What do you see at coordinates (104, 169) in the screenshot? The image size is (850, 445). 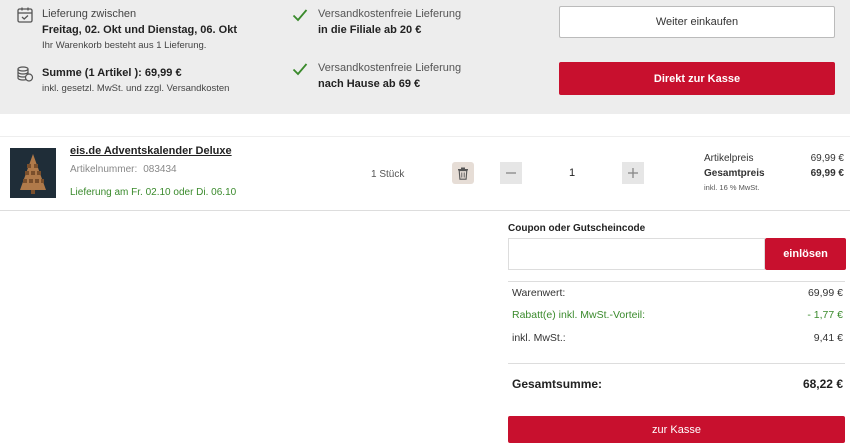 I see `article-number-label: Artikelnummer:` at bounding box center [104, 169].